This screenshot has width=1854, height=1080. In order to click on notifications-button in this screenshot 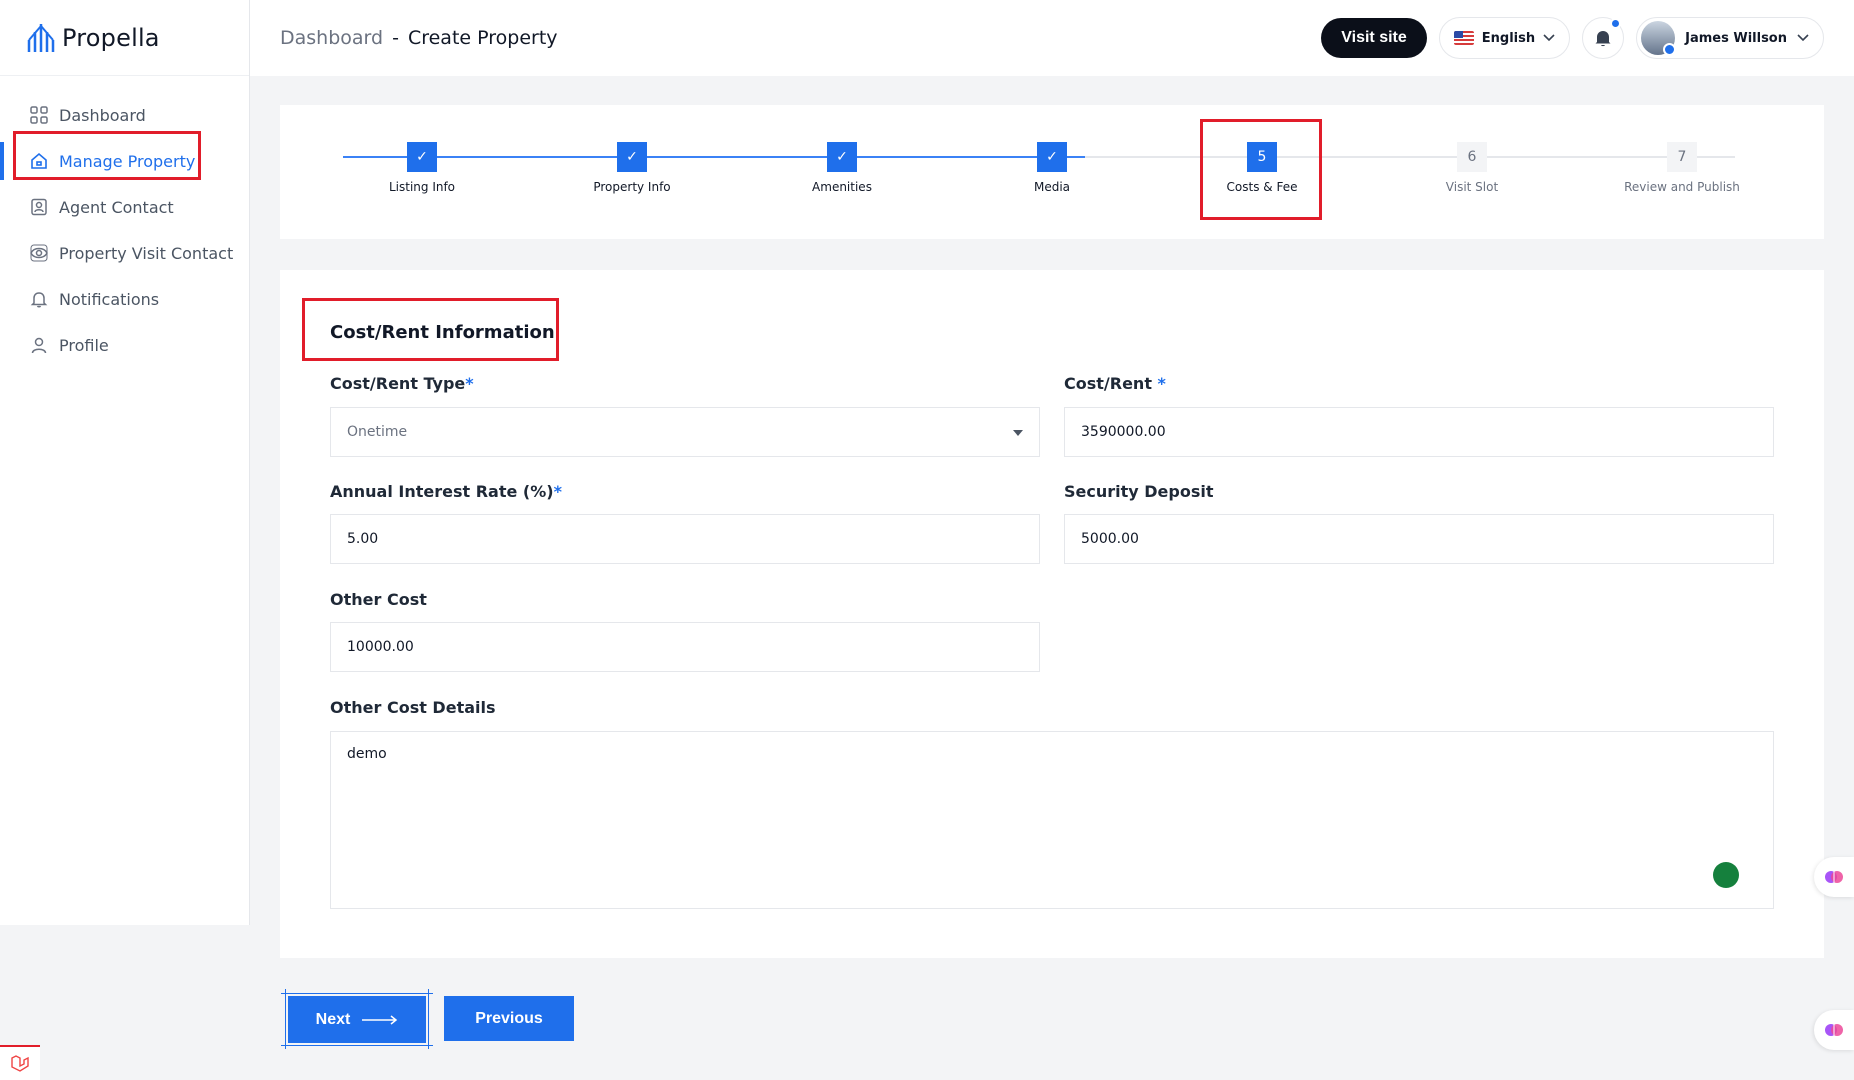, I will do `click(1603, 38)`.